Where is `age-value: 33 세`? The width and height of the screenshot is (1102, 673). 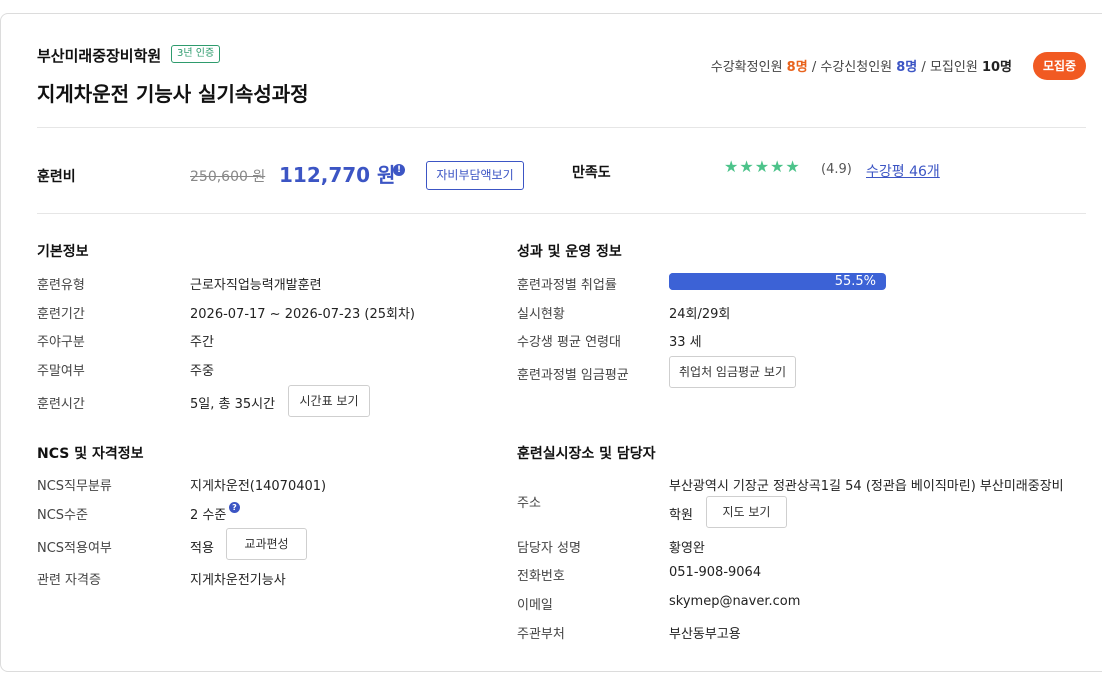
age-value: 33 세 is located at coordinates (685, 342).